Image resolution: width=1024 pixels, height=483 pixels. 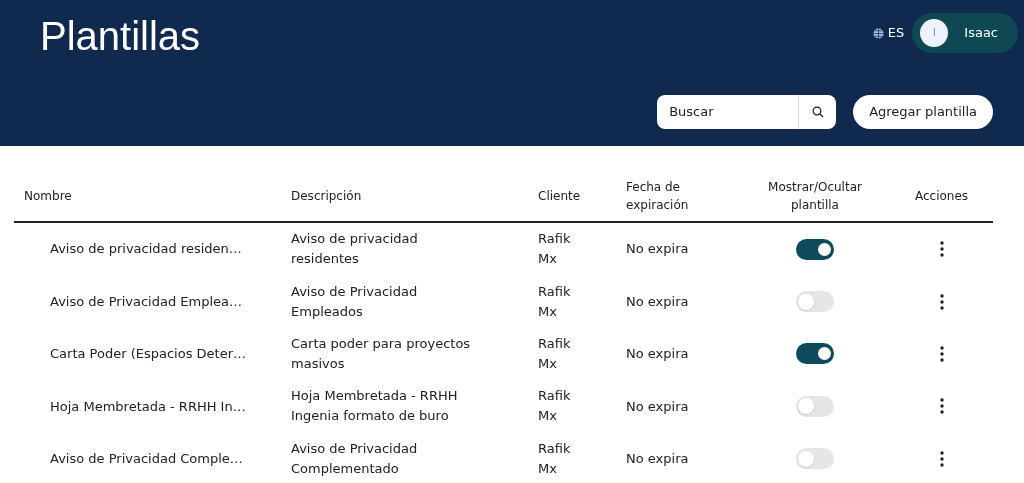 What do you see at coordinates (941, 195) in the screenshot?
I see `column-header: Acciones` at bounding box center [941, 195].